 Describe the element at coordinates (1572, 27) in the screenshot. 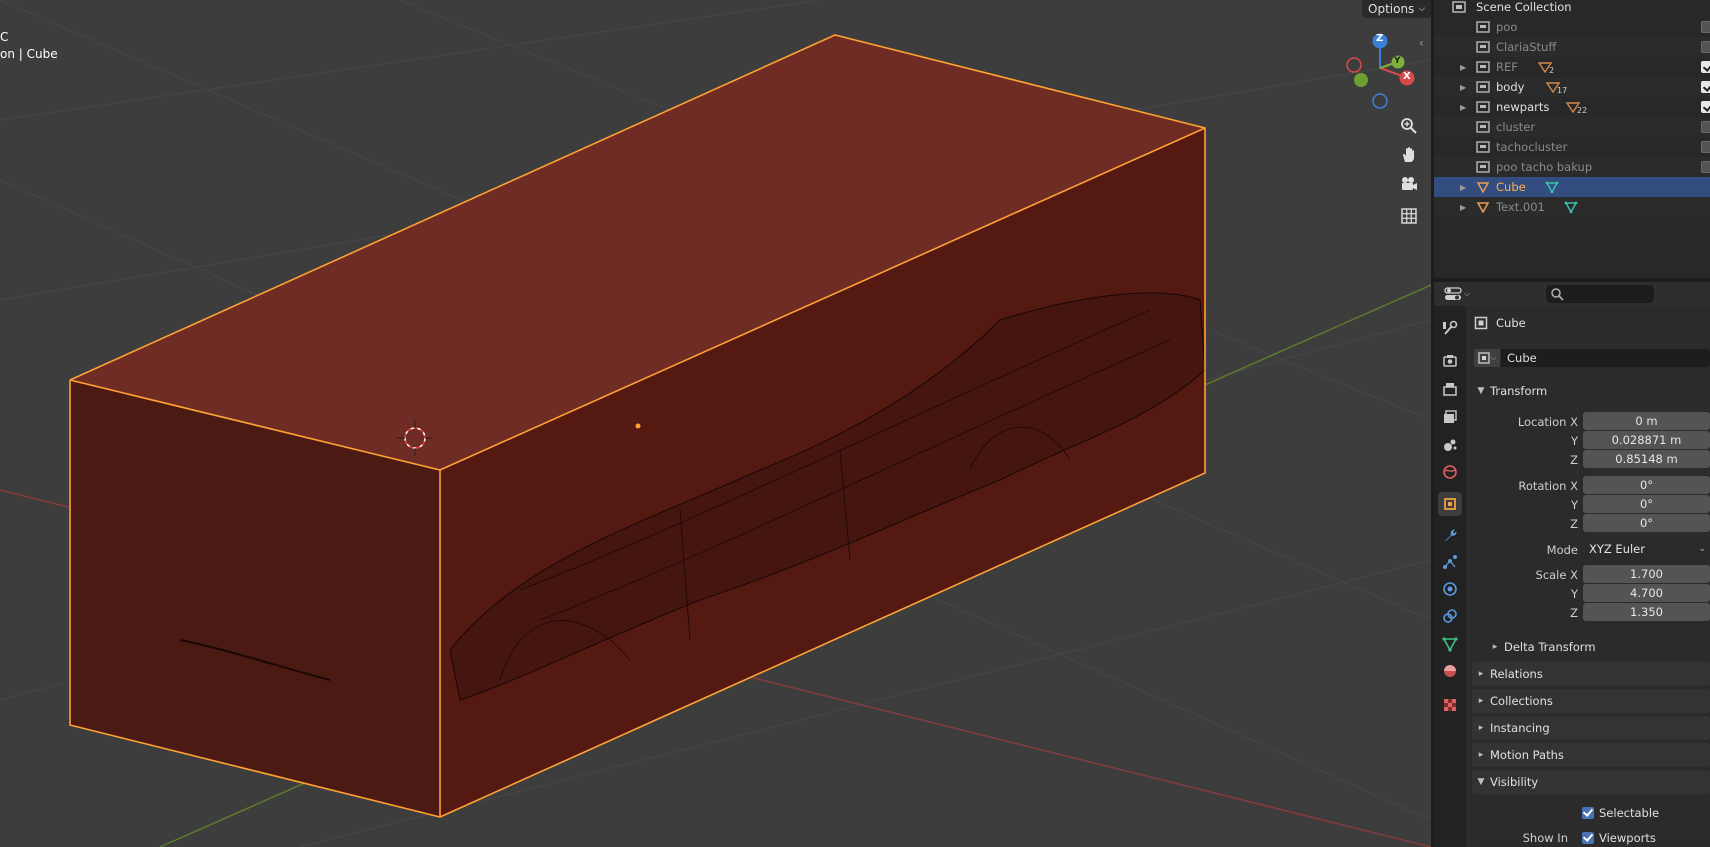

I see `outliner-item: poo` at that location.